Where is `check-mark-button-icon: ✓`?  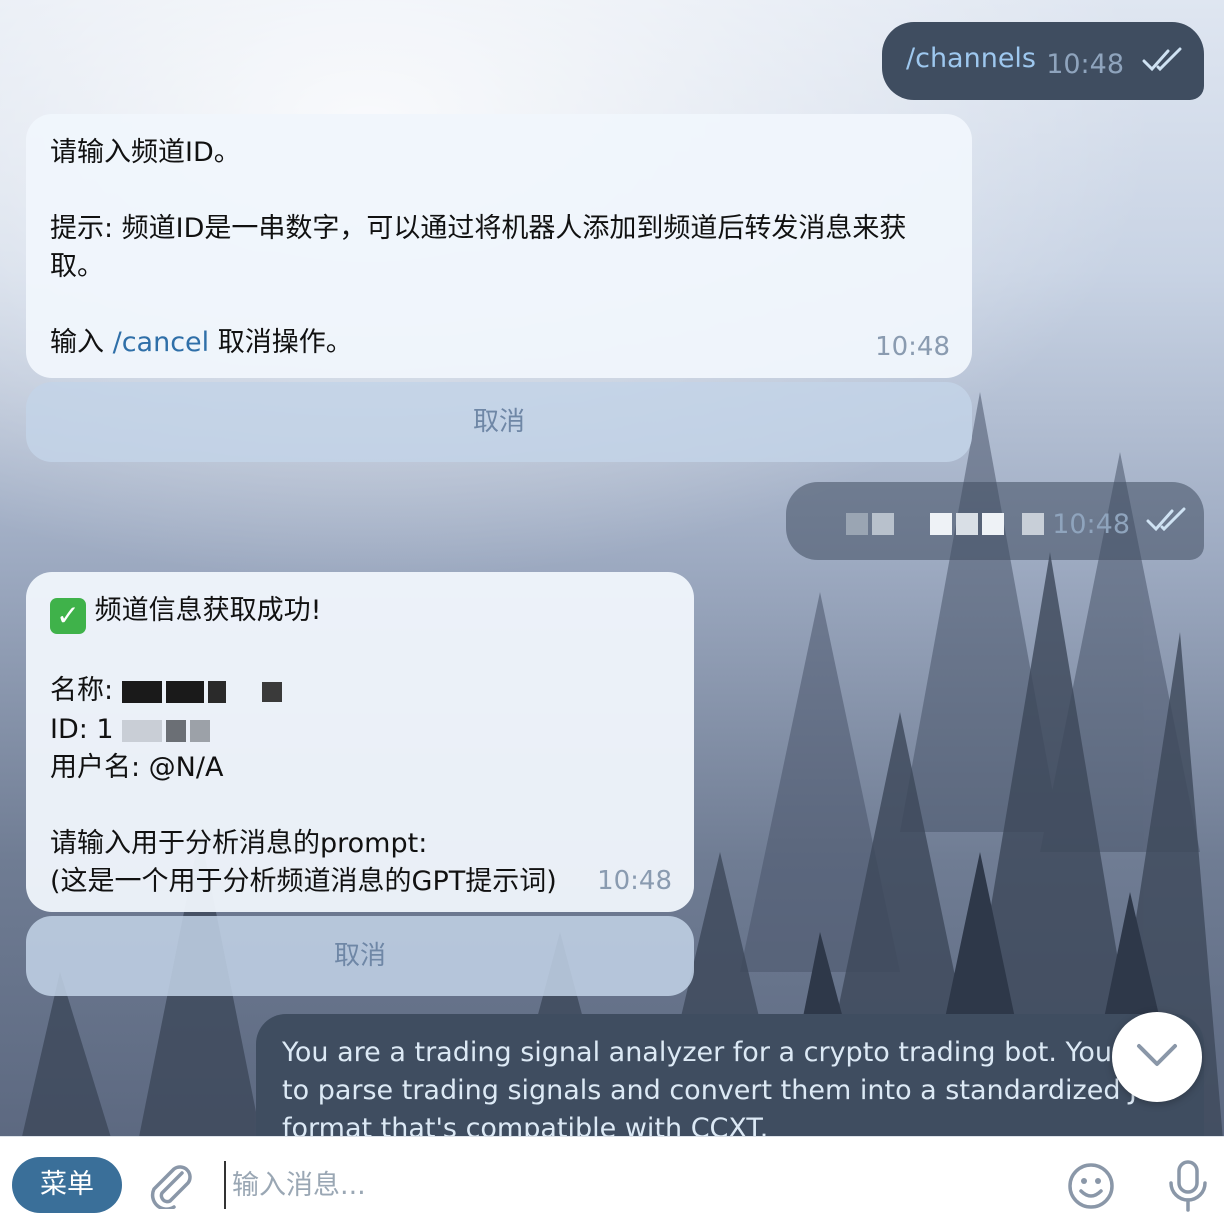
check-mark-button-icon: ✓ is located at coordinates (68, 616).